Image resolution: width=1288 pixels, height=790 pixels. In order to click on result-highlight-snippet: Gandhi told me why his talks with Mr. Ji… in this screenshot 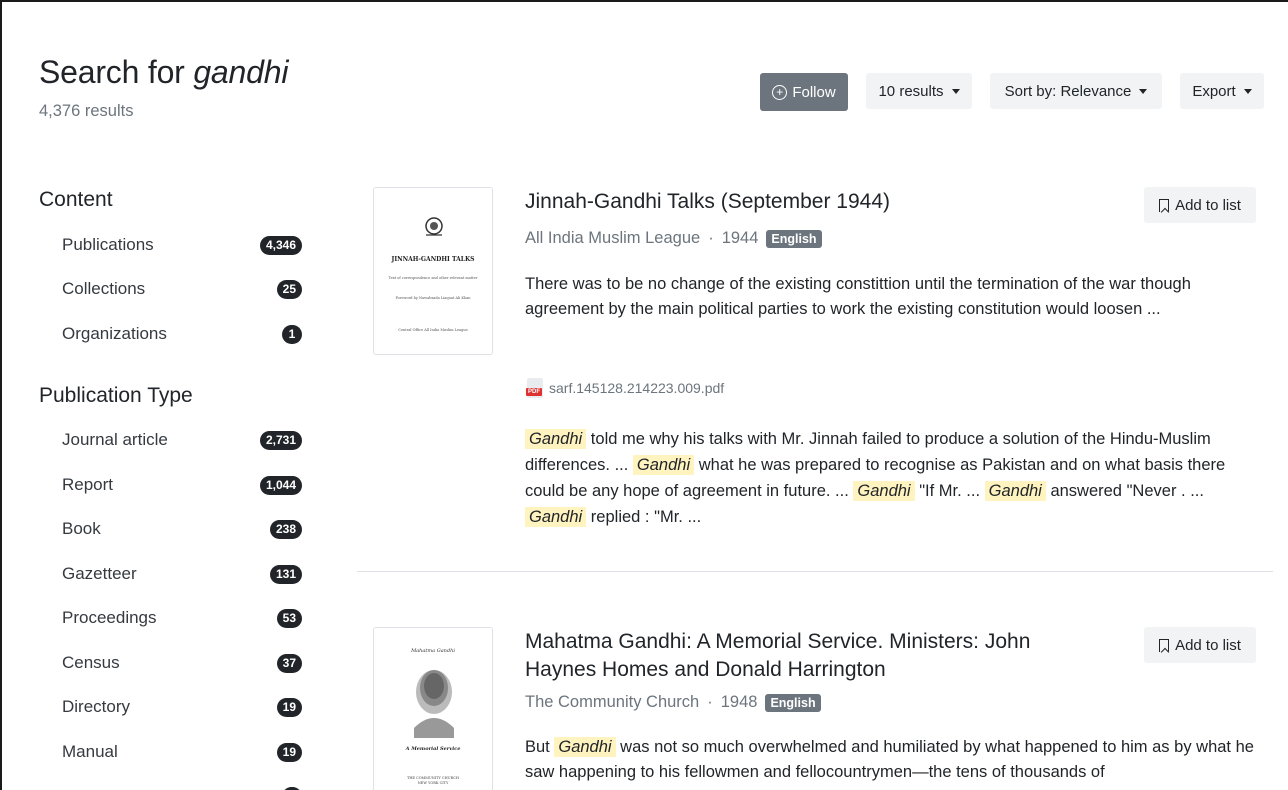, I will do `click(885, 478)`.